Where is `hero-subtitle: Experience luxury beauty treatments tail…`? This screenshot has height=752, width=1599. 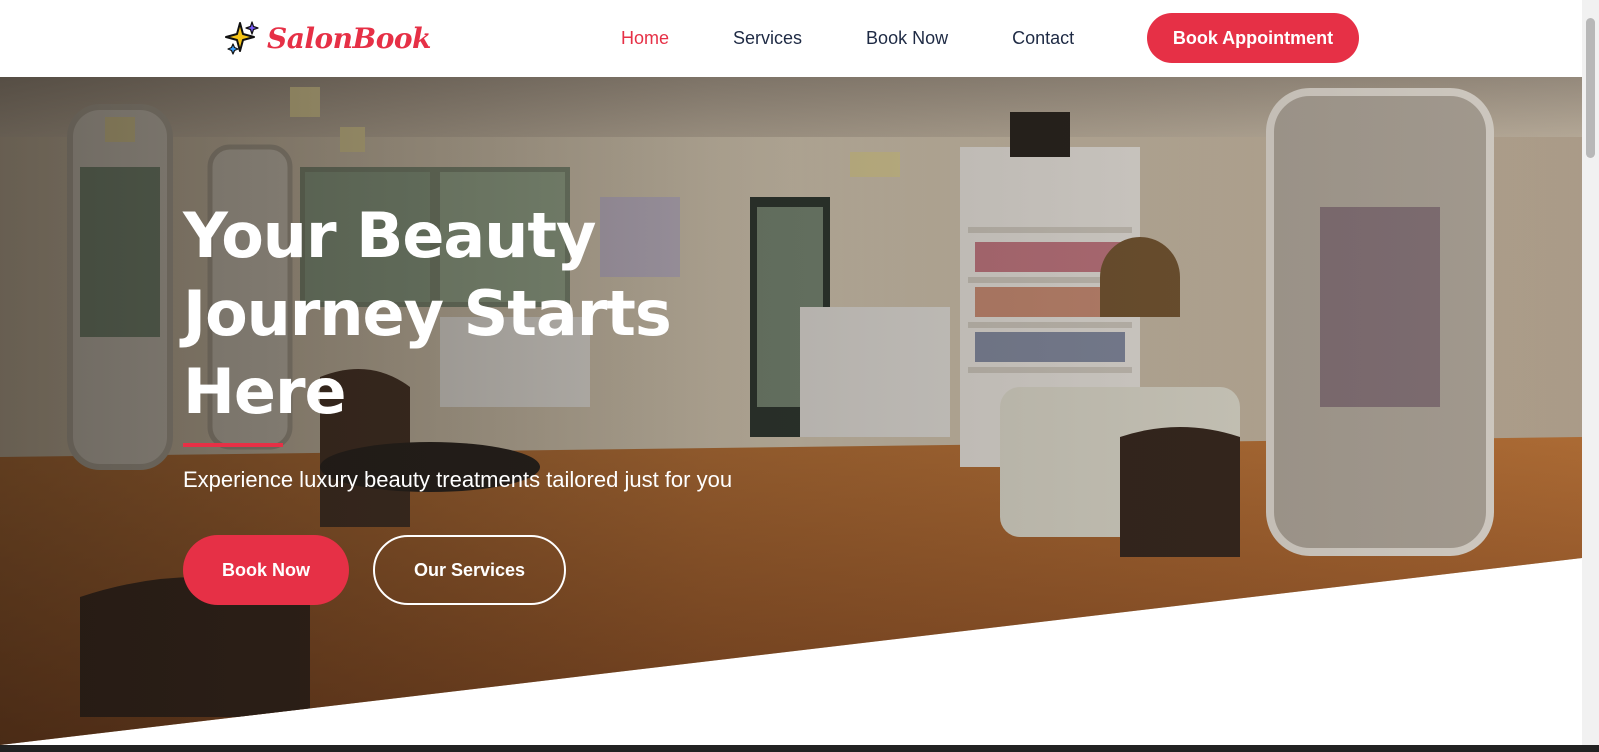
hero-subtitle: Experience luxury beauty treatments tail… is located at coordinates (458, 479).